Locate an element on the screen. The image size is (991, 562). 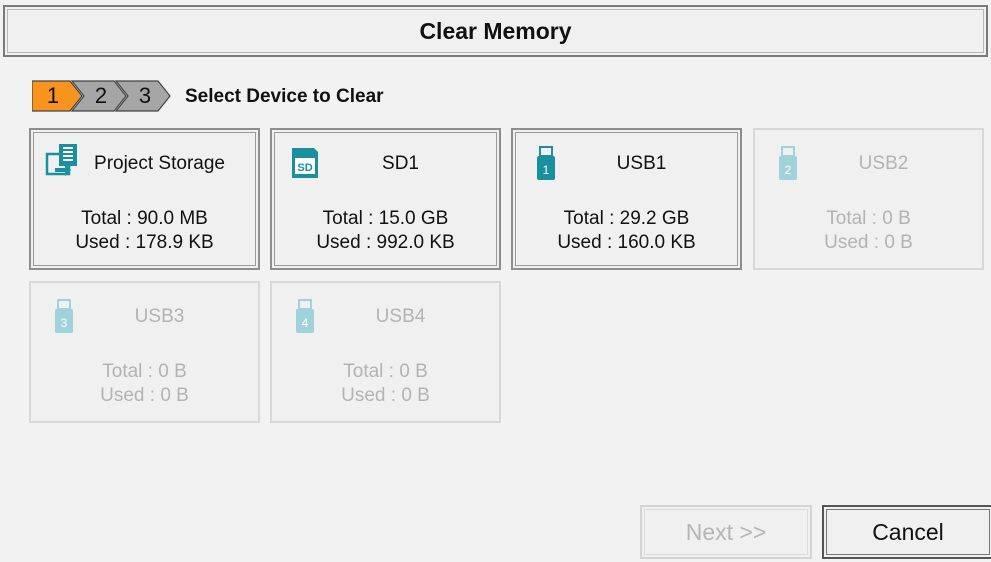
device-total: Total : 90.0 MB is located at coordinates (144, 218).